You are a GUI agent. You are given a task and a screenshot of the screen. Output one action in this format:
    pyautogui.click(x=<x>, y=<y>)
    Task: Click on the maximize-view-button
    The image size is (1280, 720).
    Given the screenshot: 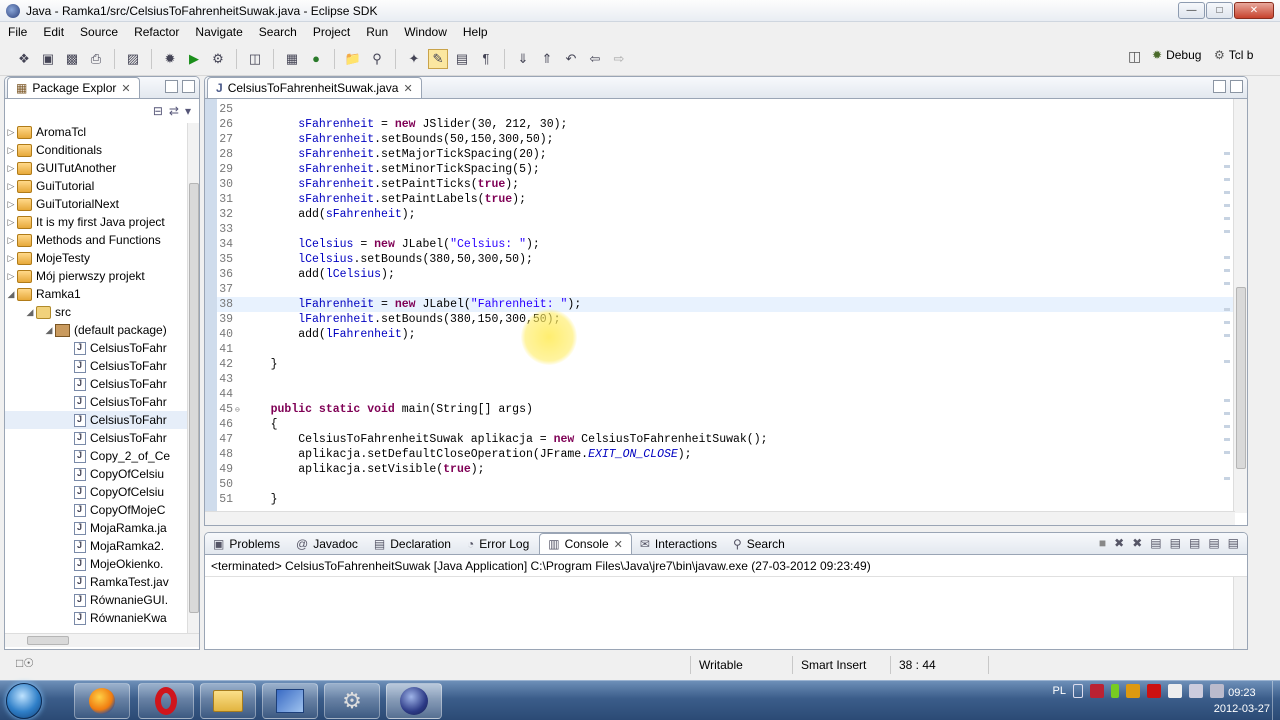 What is the action you would take?
    pyautogui.click(x=188, y=86)
    